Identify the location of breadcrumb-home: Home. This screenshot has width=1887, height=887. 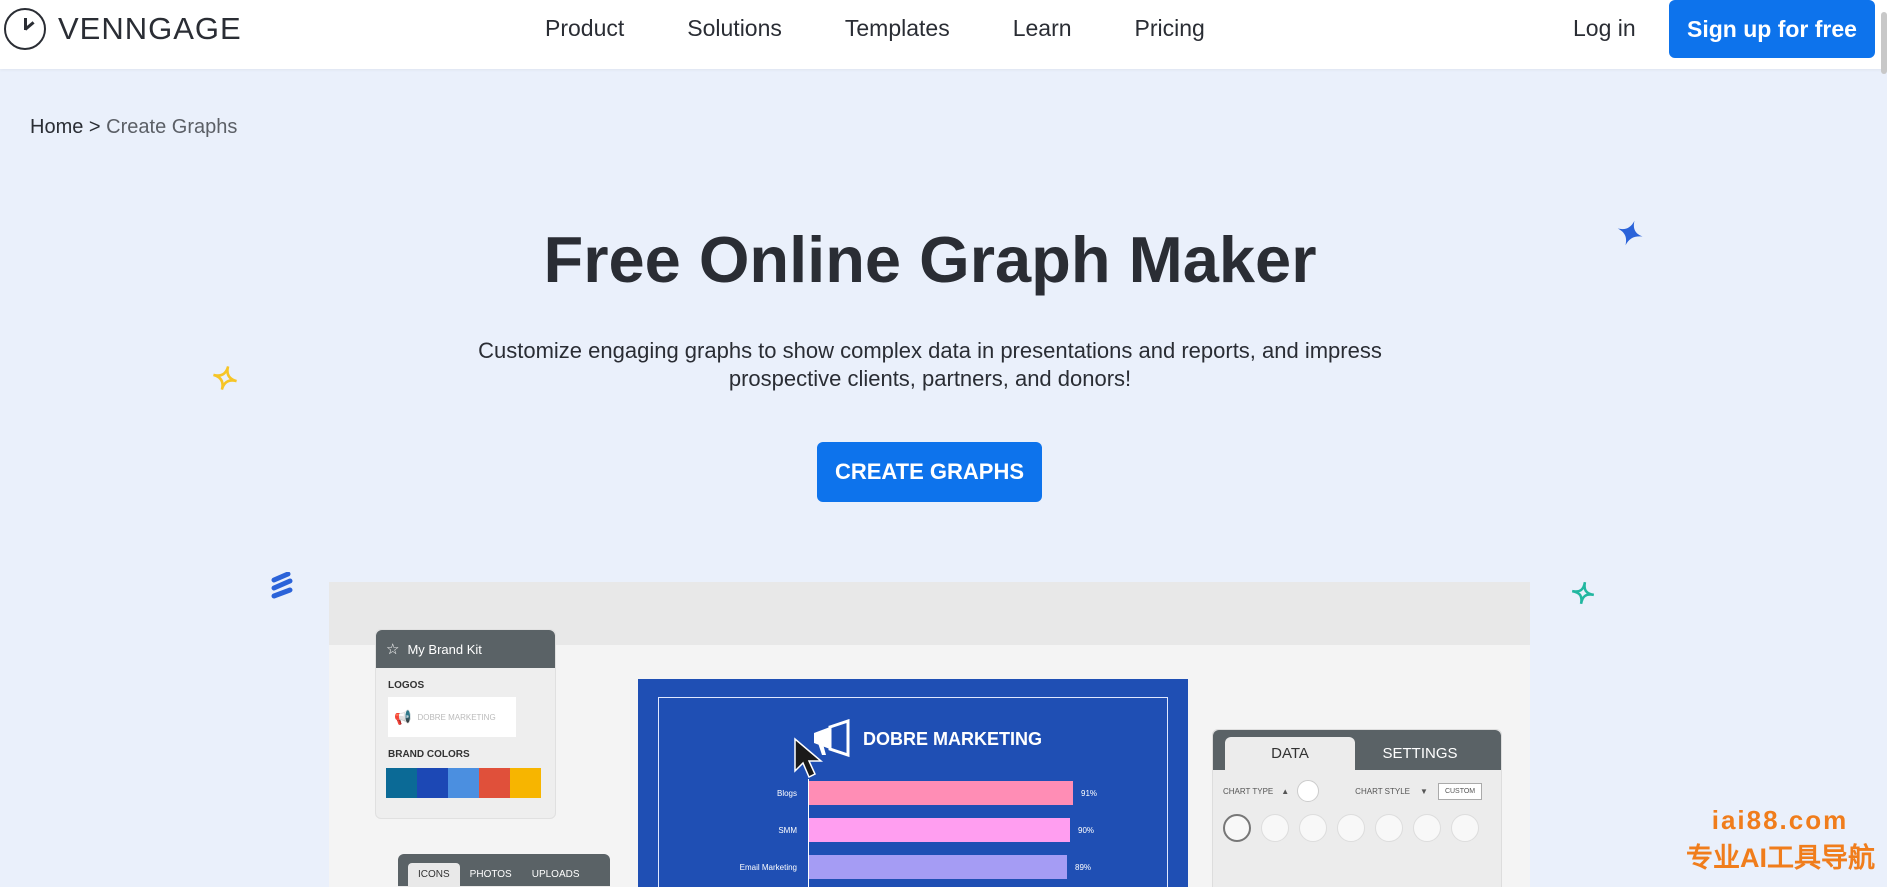
(56, 127).